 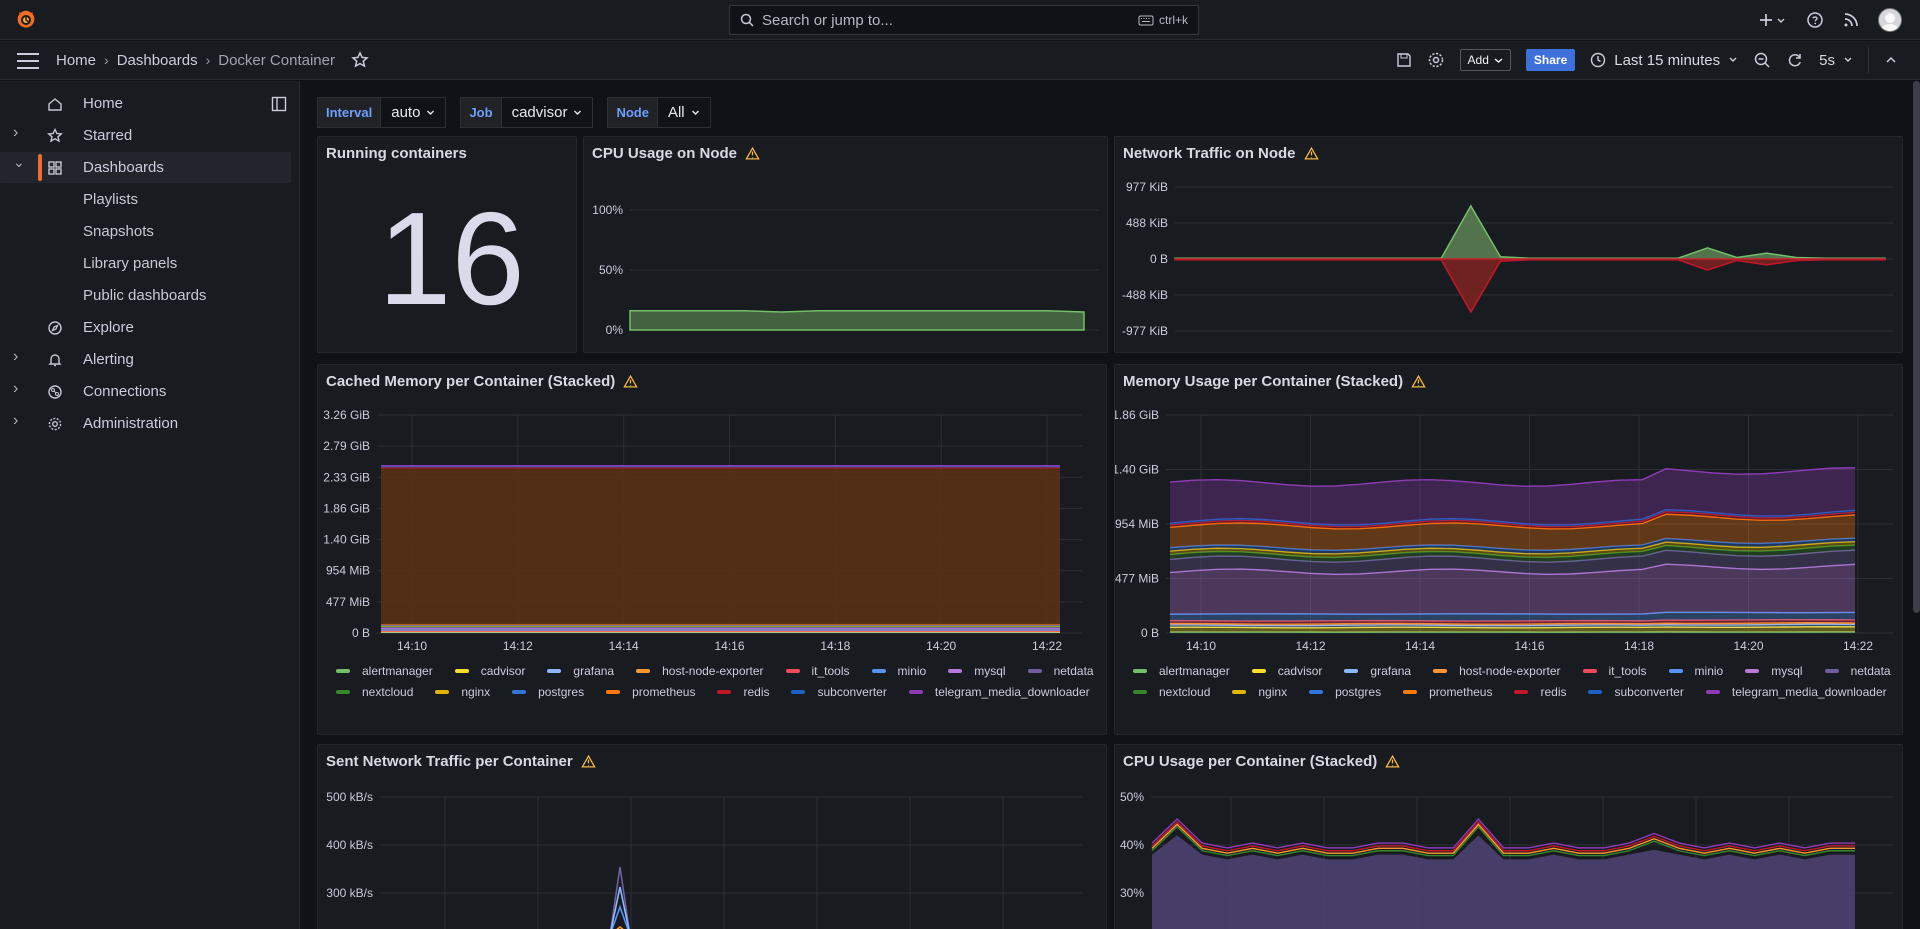 What do you see at coordinates (414, 112) in the screenshot?
I see `variable-select: auto` at bounding box center [414, 112].